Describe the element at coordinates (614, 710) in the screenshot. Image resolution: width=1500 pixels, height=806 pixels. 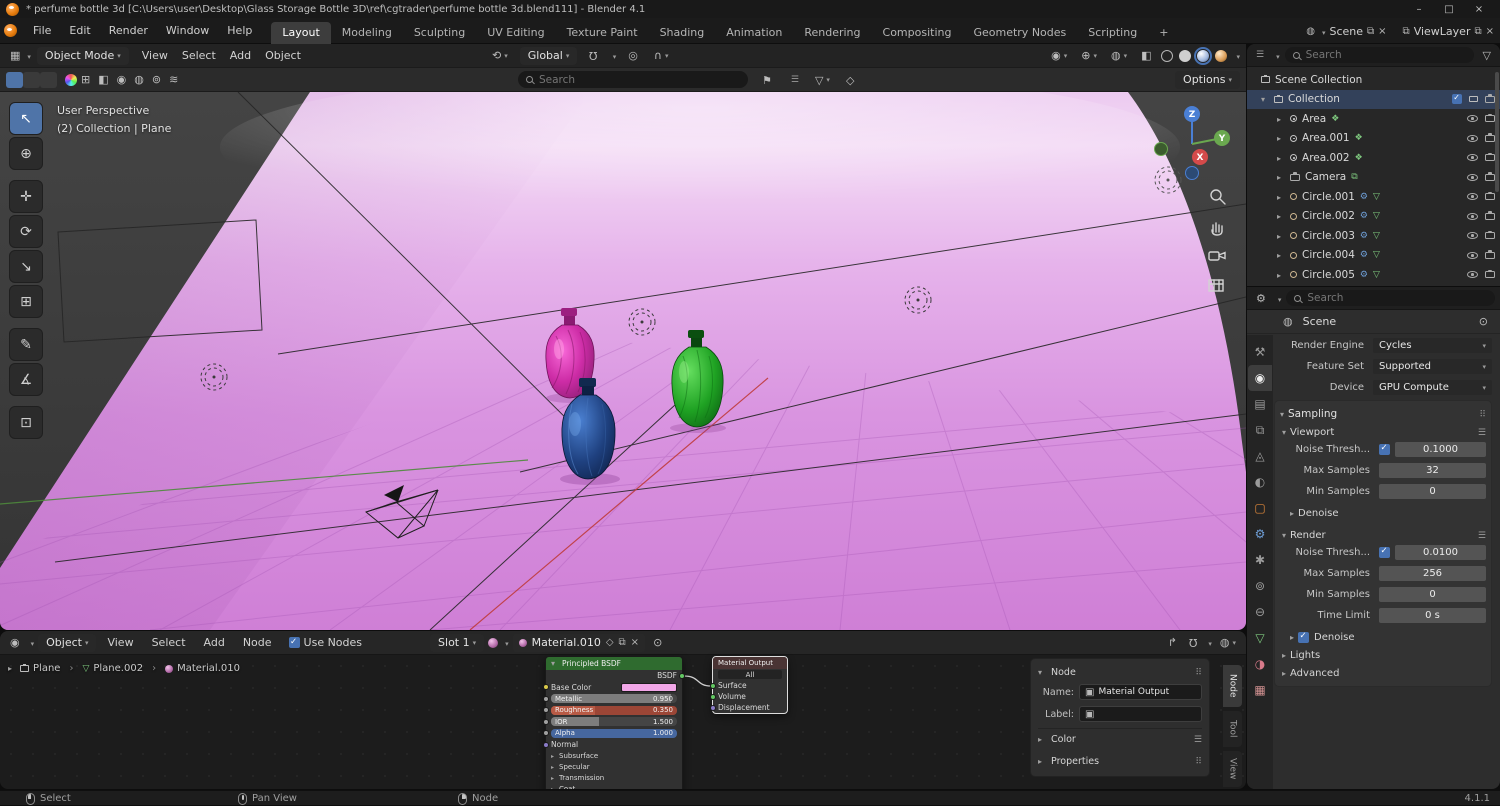
I see `roughness-slider: Roughness 0.350` at that location.